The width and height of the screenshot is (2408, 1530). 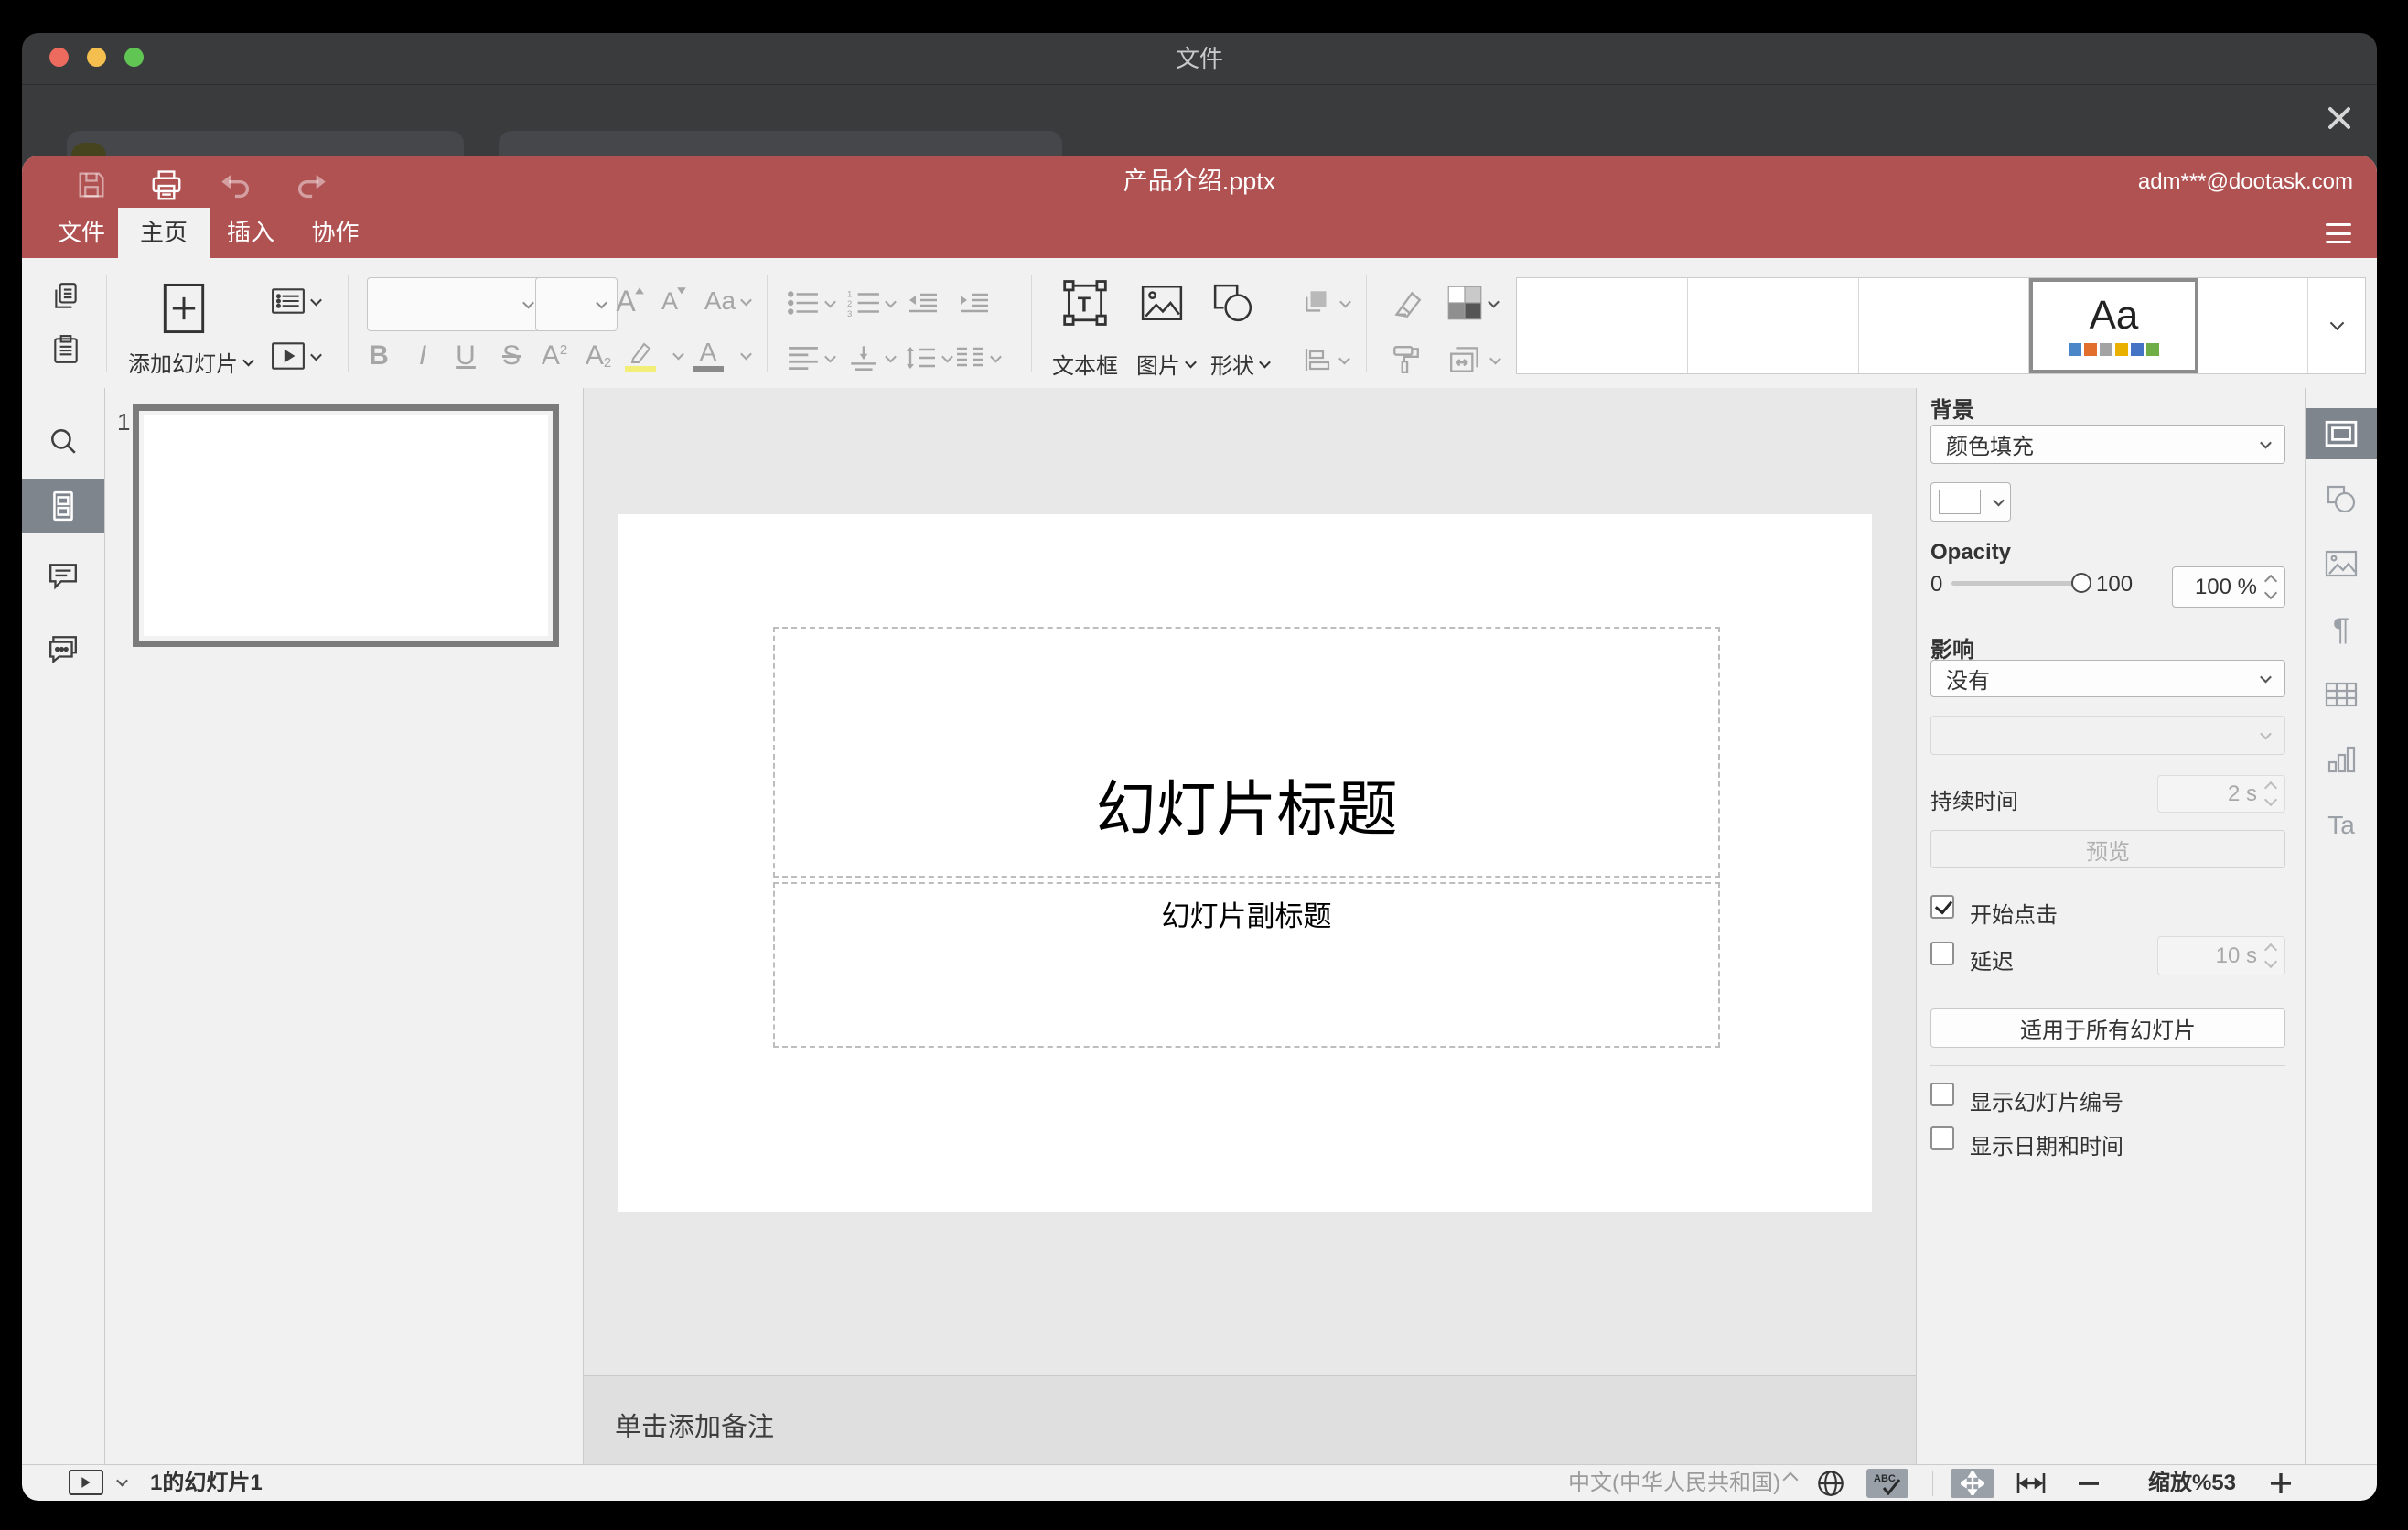 What do you see at coordinates (1942, 1094) in the screenshot?
I see `show-slide-number-checkbox` at bounding box center [1942, 1094].